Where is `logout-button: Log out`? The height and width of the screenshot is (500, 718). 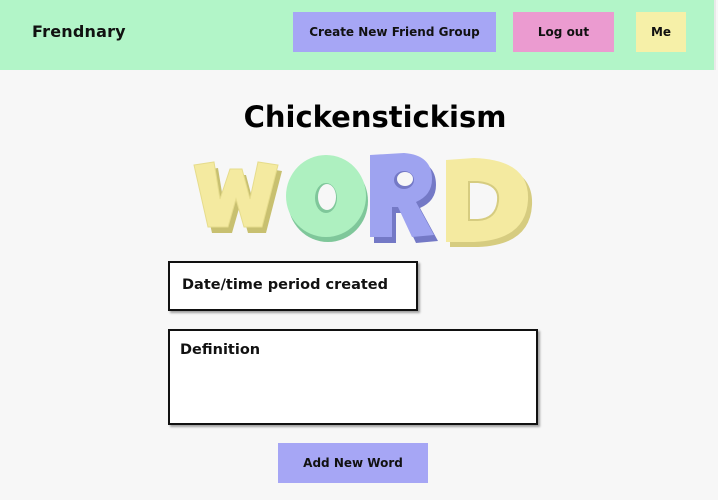
logout-button: Log out is located at coordinates (563, 32).